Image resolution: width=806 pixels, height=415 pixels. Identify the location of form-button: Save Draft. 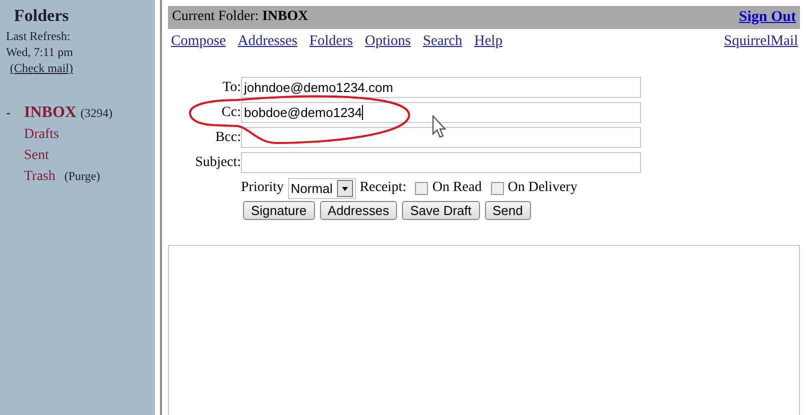
(441, 210).